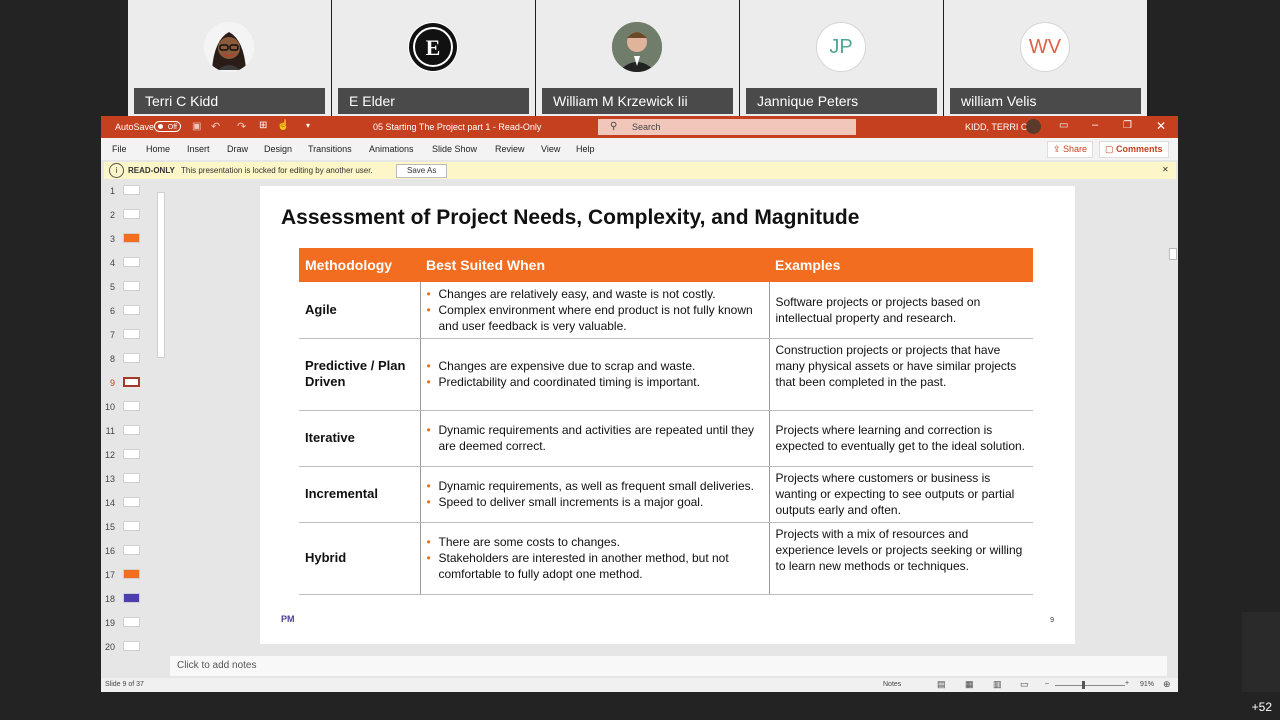  Describe the element at coordinates (131, 529) in the screenshot. I see `slide-thumbnail: 15` at that location.